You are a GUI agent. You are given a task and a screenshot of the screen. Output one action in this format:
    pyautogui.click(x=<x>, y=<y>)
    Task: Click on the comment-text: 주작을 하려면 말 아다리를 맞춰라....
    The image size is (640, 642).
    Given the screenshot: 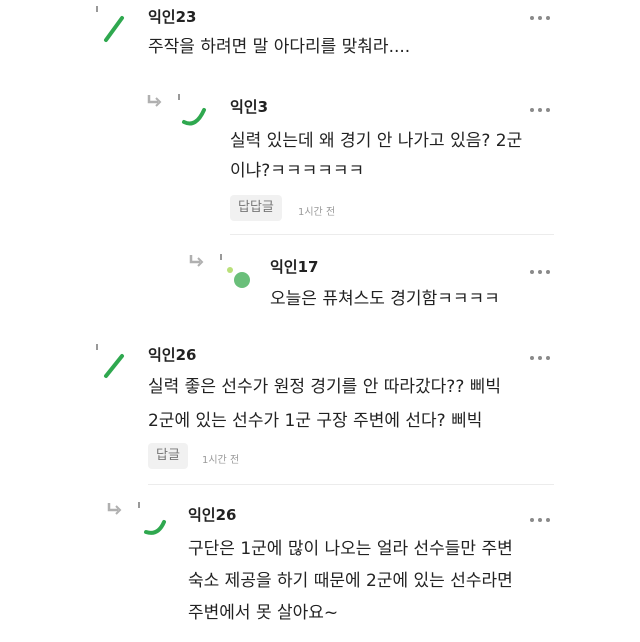 What is the action you would take?
    pyautogui.click(x=279, y=47)
    